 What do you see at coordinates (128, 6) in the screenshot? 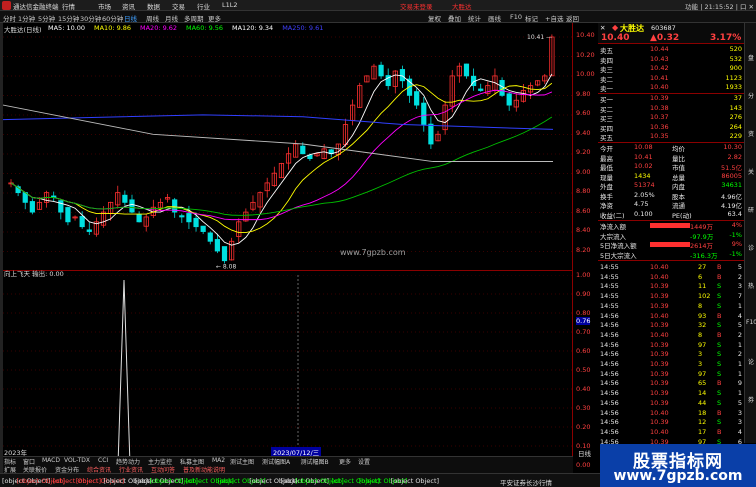
I see `menu-2: 资讯` at bounding box center [128, 6].